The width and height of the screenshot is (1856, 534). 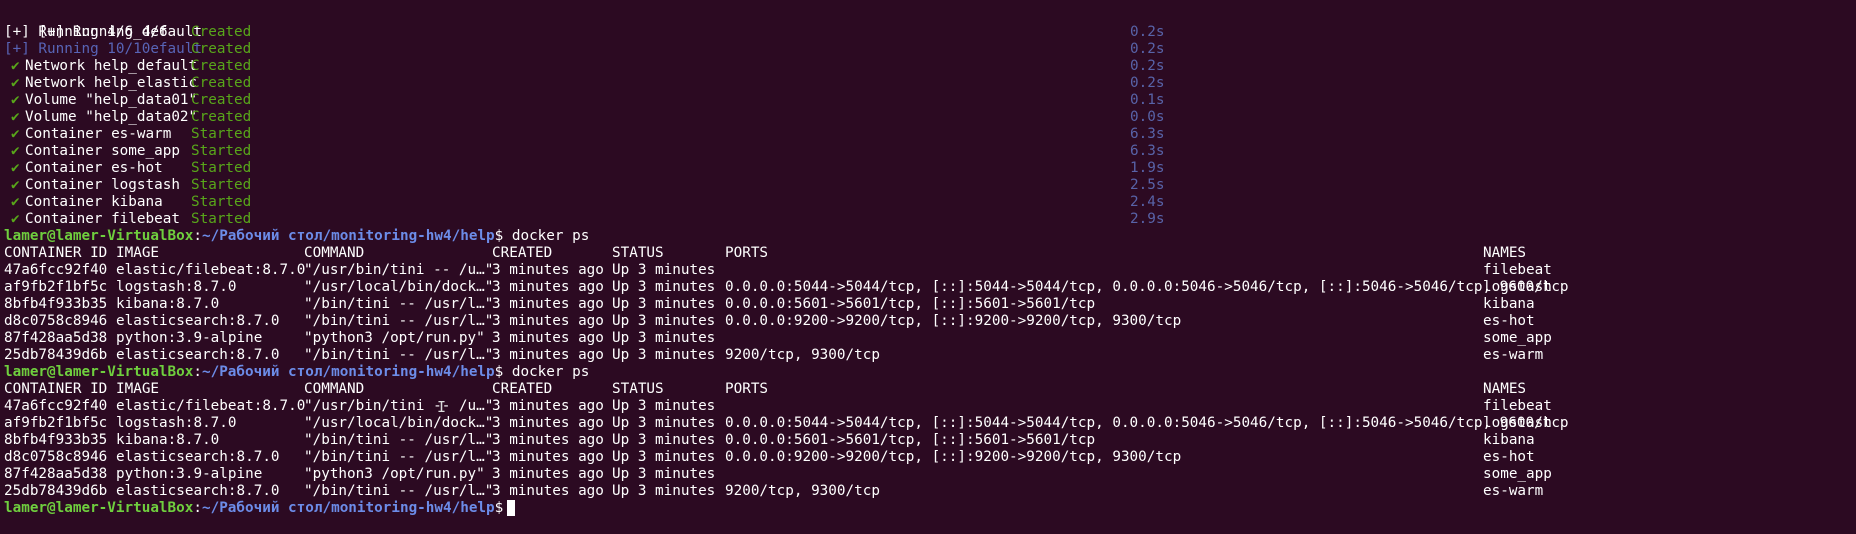 I want to click on duration-text: 6.3s, so click(x=1147, y=151).